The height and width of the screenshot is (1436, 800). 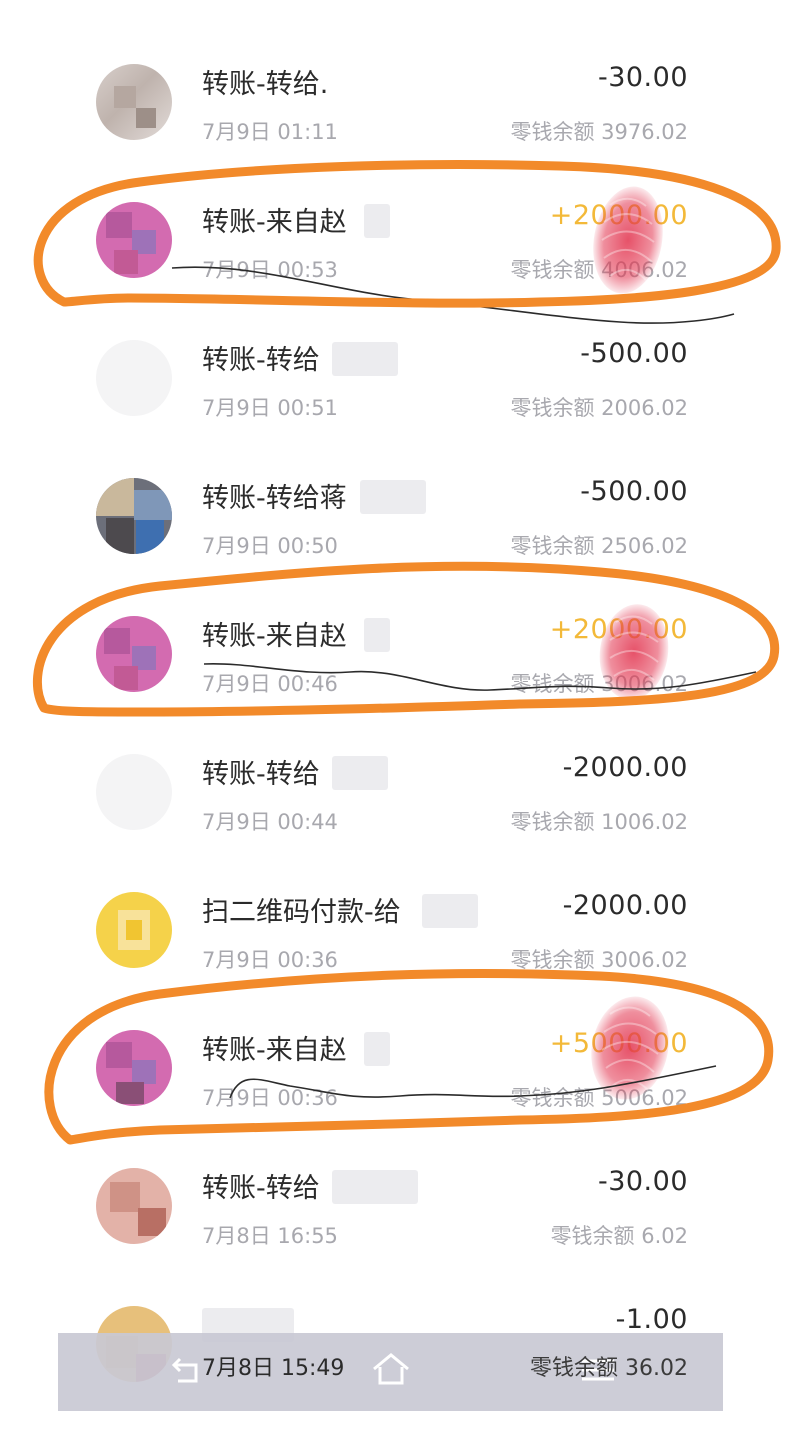 I want to click on home-icon, so click(x=391, y=1369).